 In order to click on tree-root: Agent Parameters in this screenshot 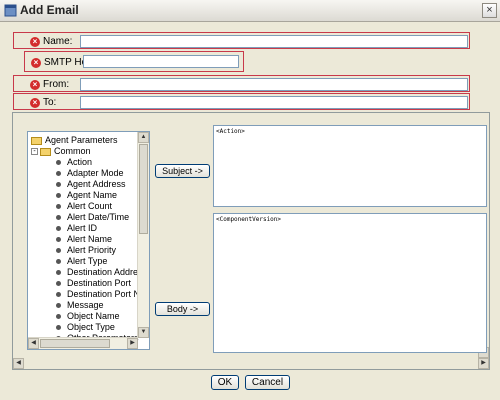, I will do `click(74, 140)`.